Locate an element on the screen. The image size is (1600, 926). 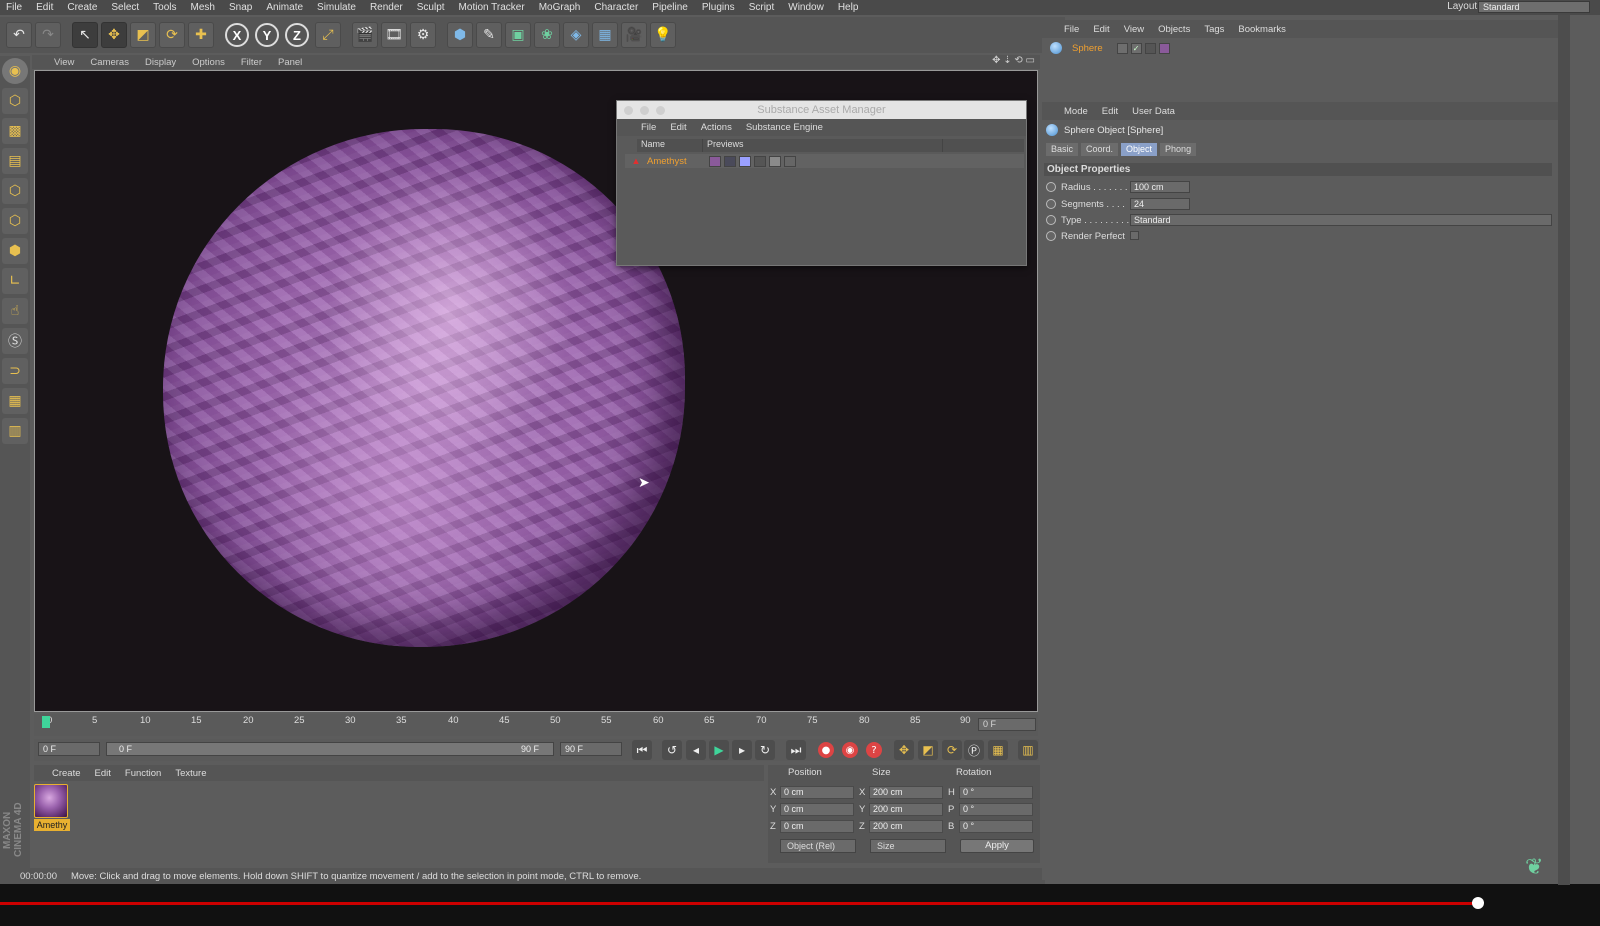
material-menu-texture: Texture is located at coordinates (190, 773).